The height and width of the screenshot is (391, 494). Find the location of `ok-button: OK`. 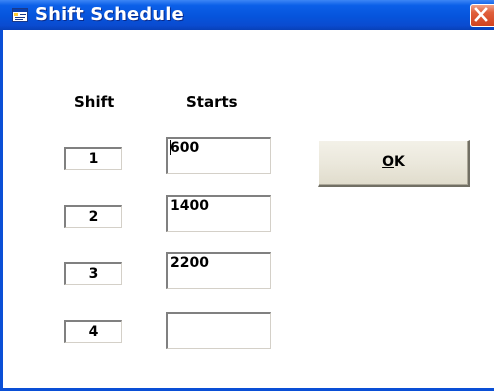

ok-button: OK is located at coordinates (394, 163).